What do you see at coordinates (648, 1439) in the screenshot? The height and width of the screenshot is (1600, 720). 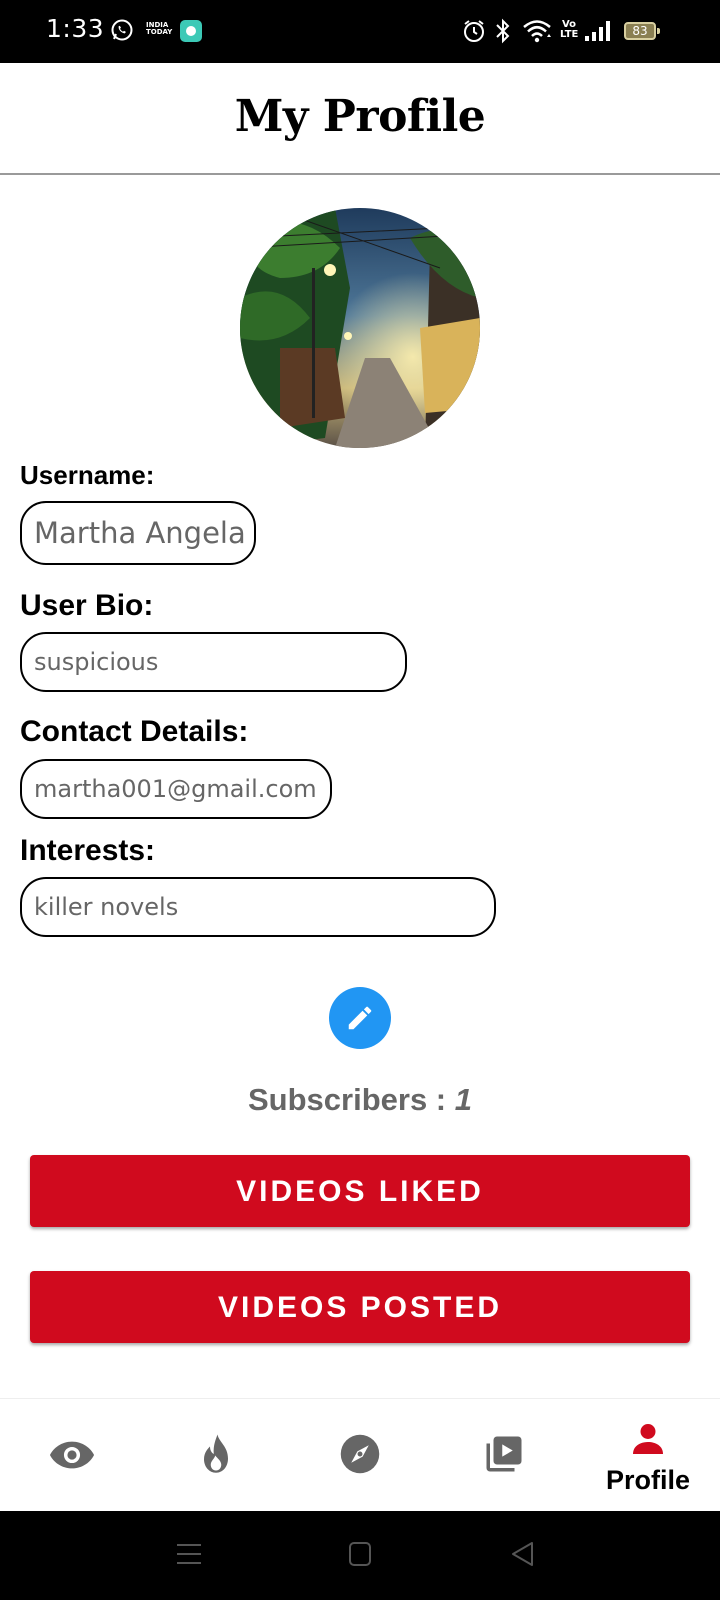 I see `person-icon` at bounding box center [648, 1439].